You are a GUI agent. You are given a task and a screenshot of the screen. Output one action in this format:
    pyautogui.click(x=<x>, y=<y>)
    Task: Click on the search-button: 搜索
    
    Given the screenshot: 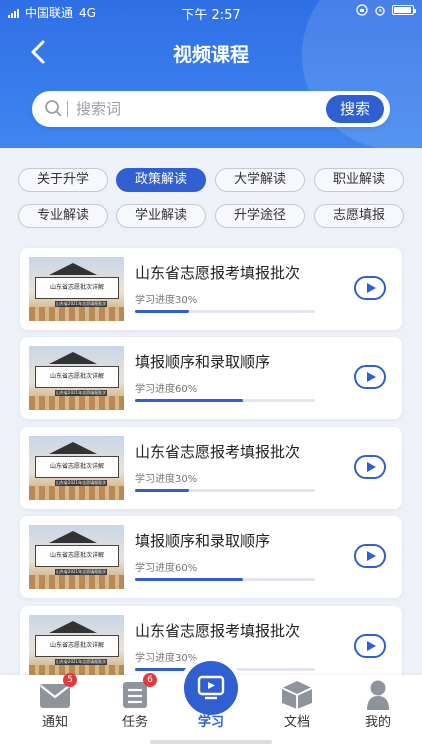 What is the action you would take?
    pyautogui.click(x=355, y=109)
    